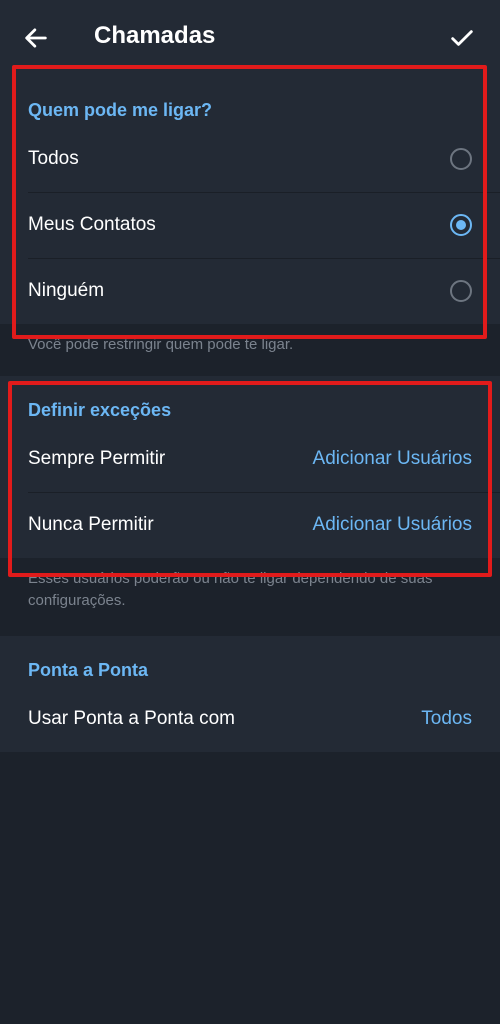 This screenshot has width=500, height=1024. I want to click on row-label: Nunca Permitir, so click(91, 524).